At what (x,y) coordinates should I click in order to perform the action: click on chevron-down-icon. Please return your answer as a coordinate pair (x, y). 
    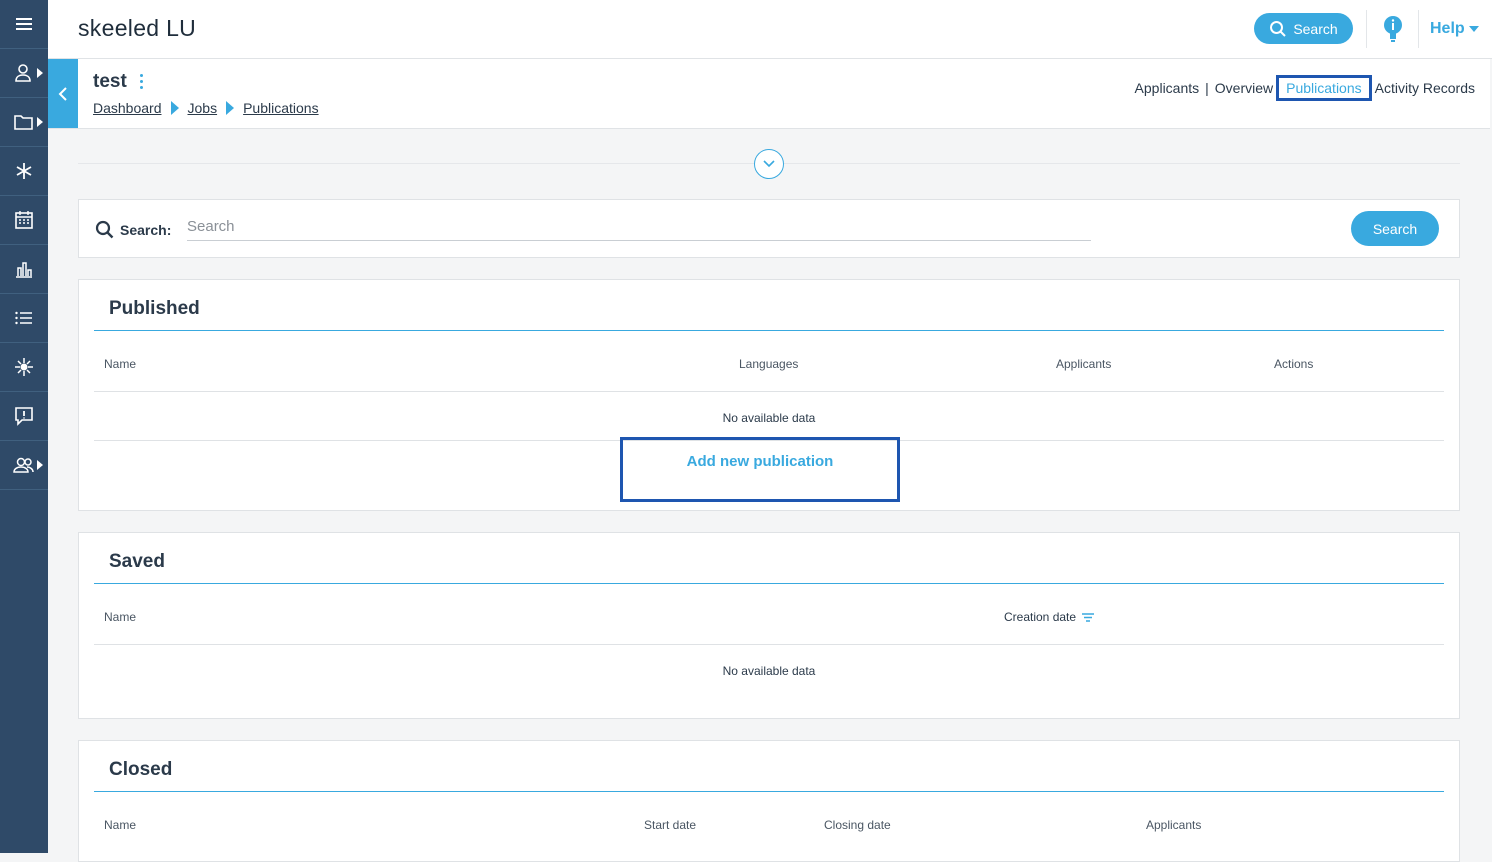
    Looking at the image, I should click on (769, 164).